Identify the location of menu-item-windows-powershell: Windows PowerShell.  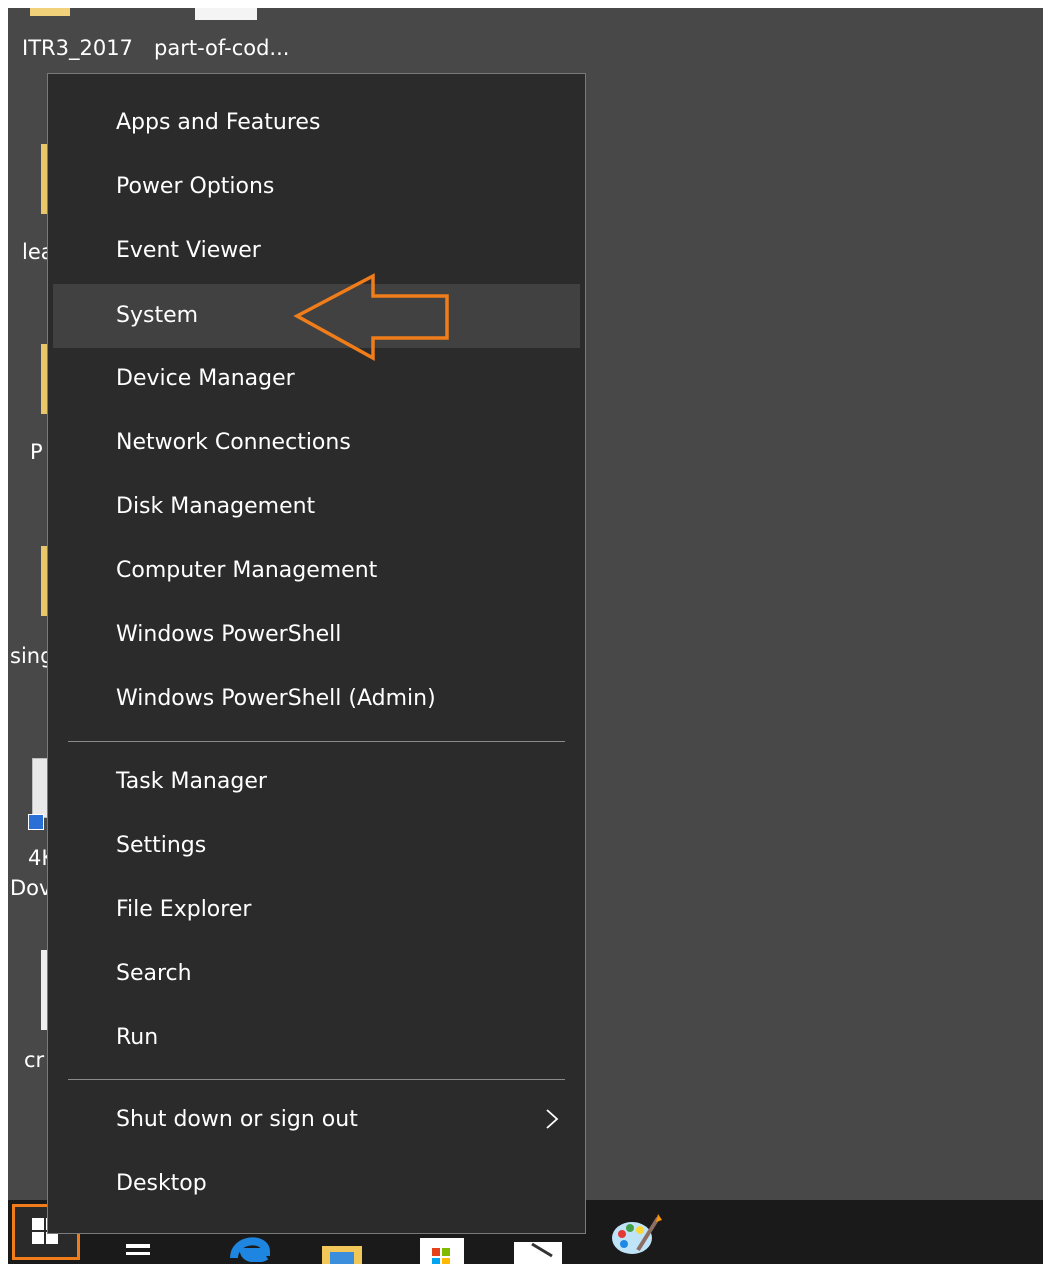
(316, 635).